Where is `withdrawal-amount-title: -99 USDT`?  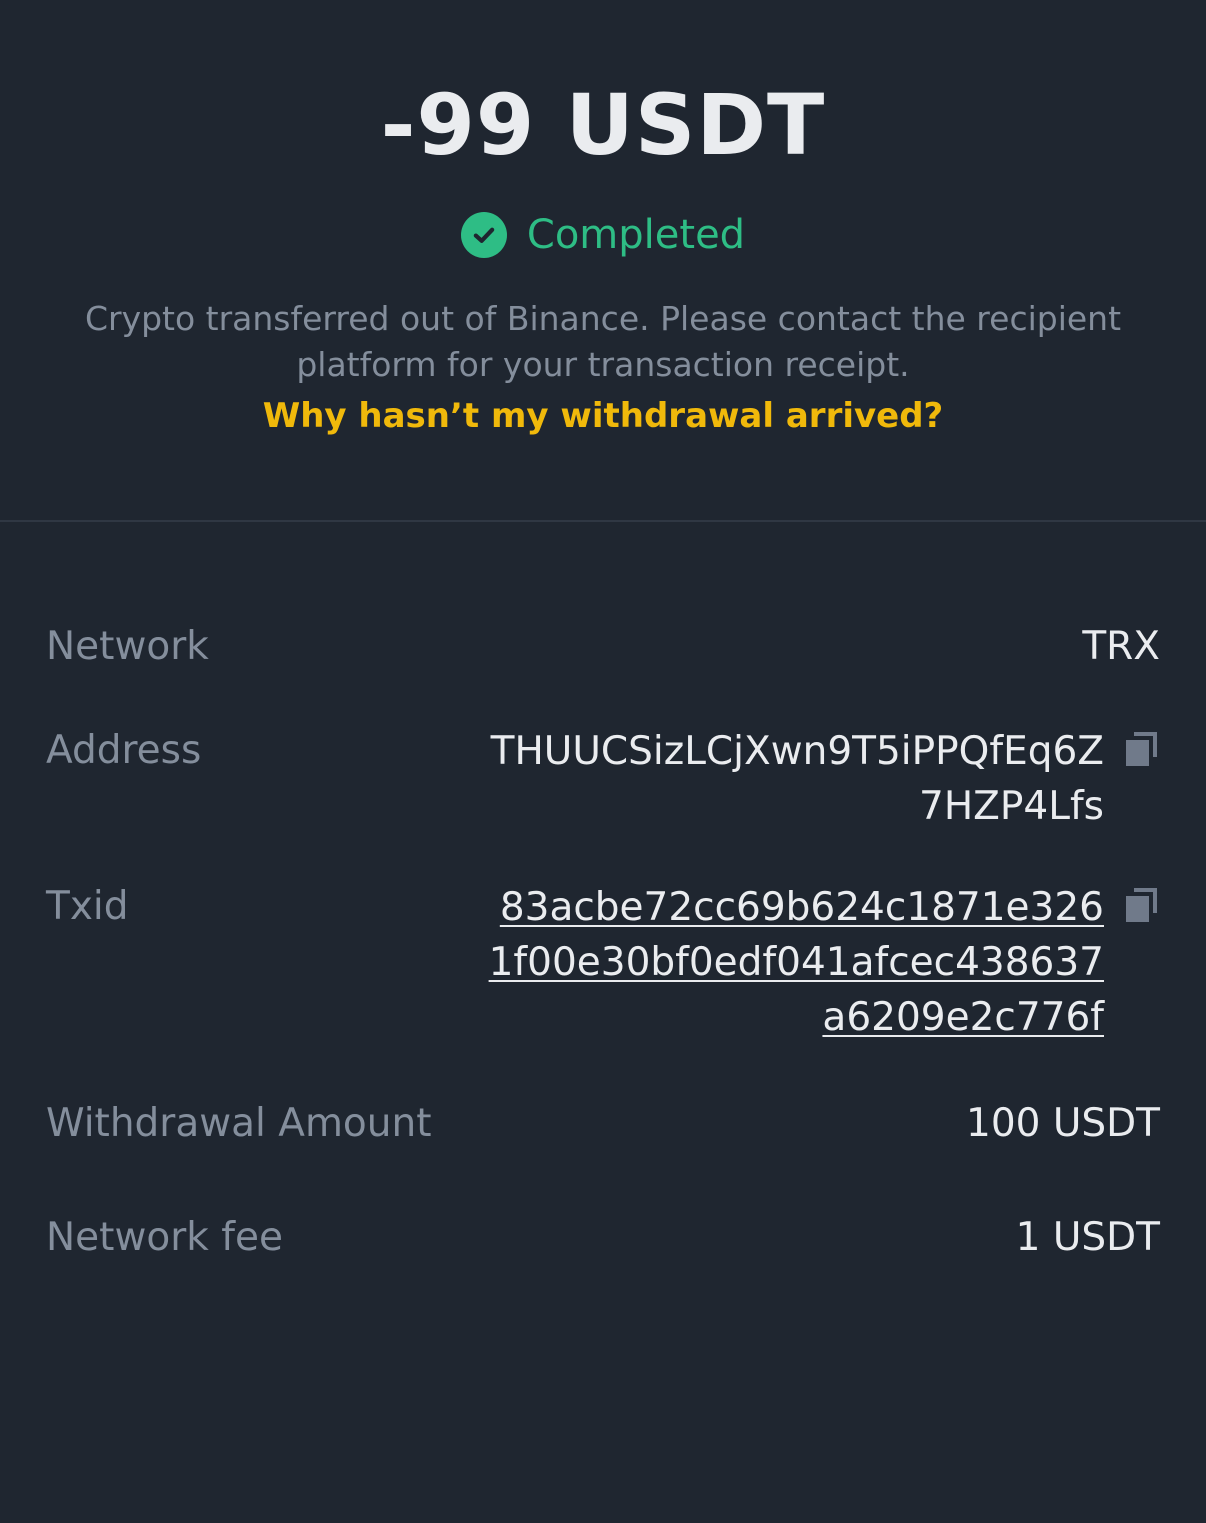
withdrawal-amount-title: -99 USDT is located at coordinates (603, 125).